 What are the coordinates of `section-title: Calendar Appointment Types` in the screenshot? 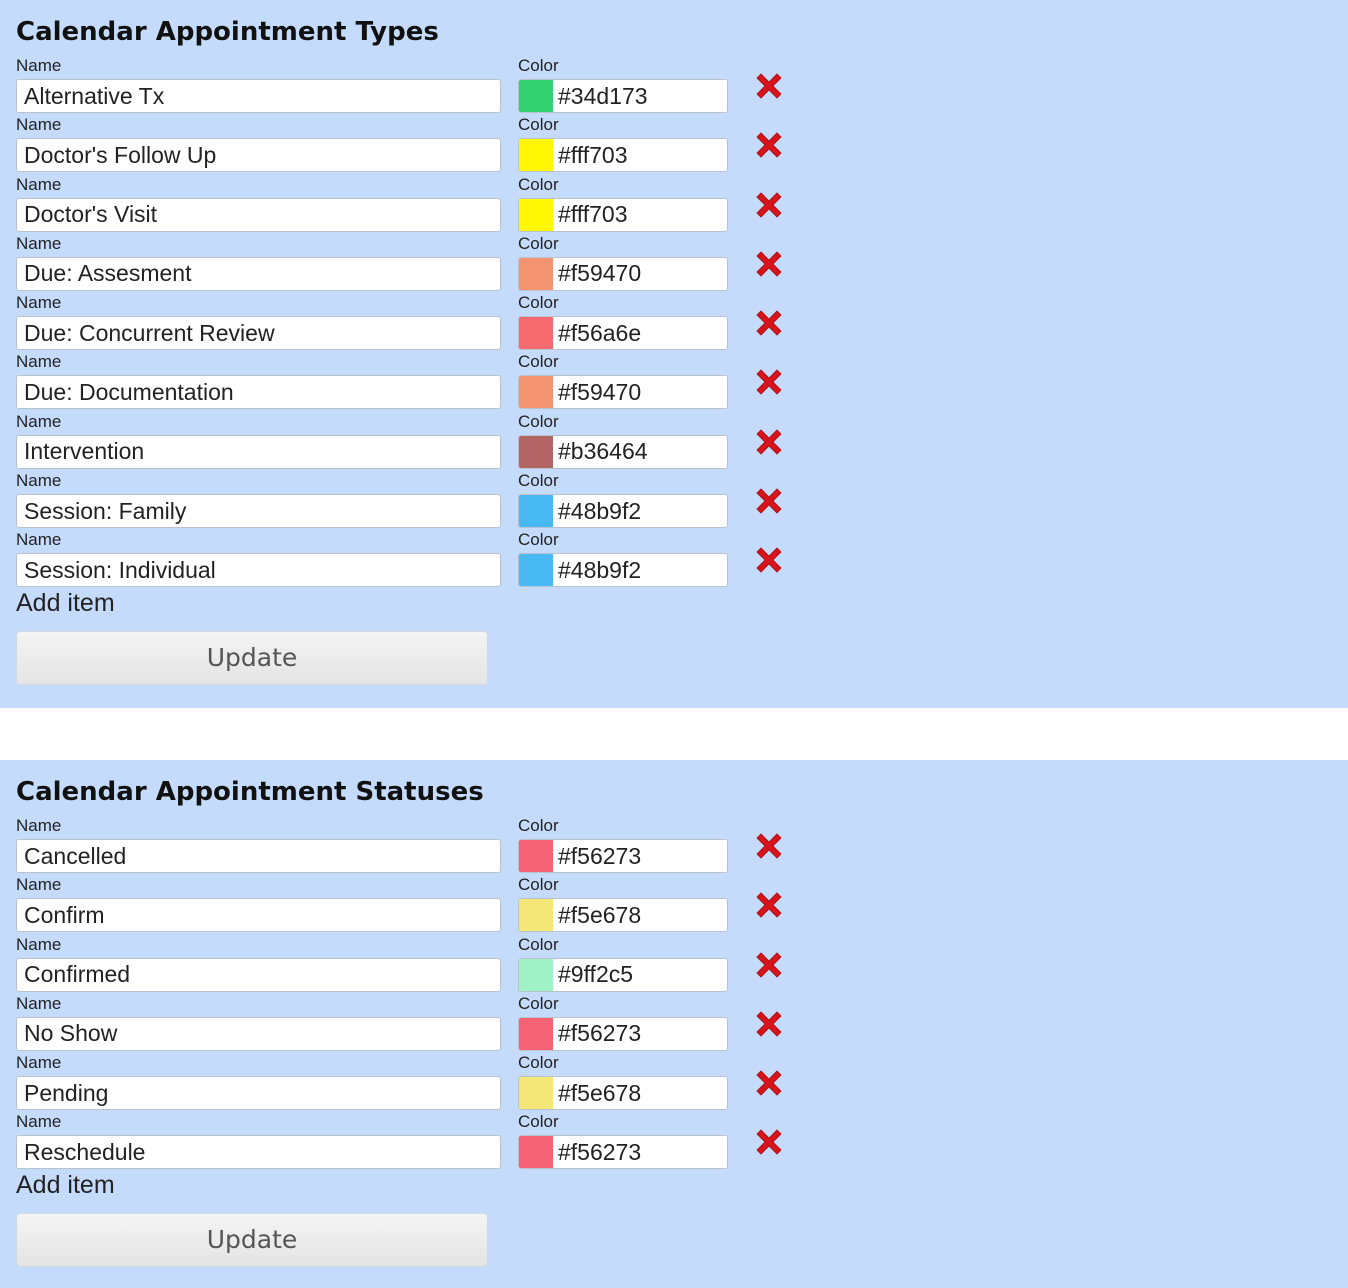 It's located at (227, 32).